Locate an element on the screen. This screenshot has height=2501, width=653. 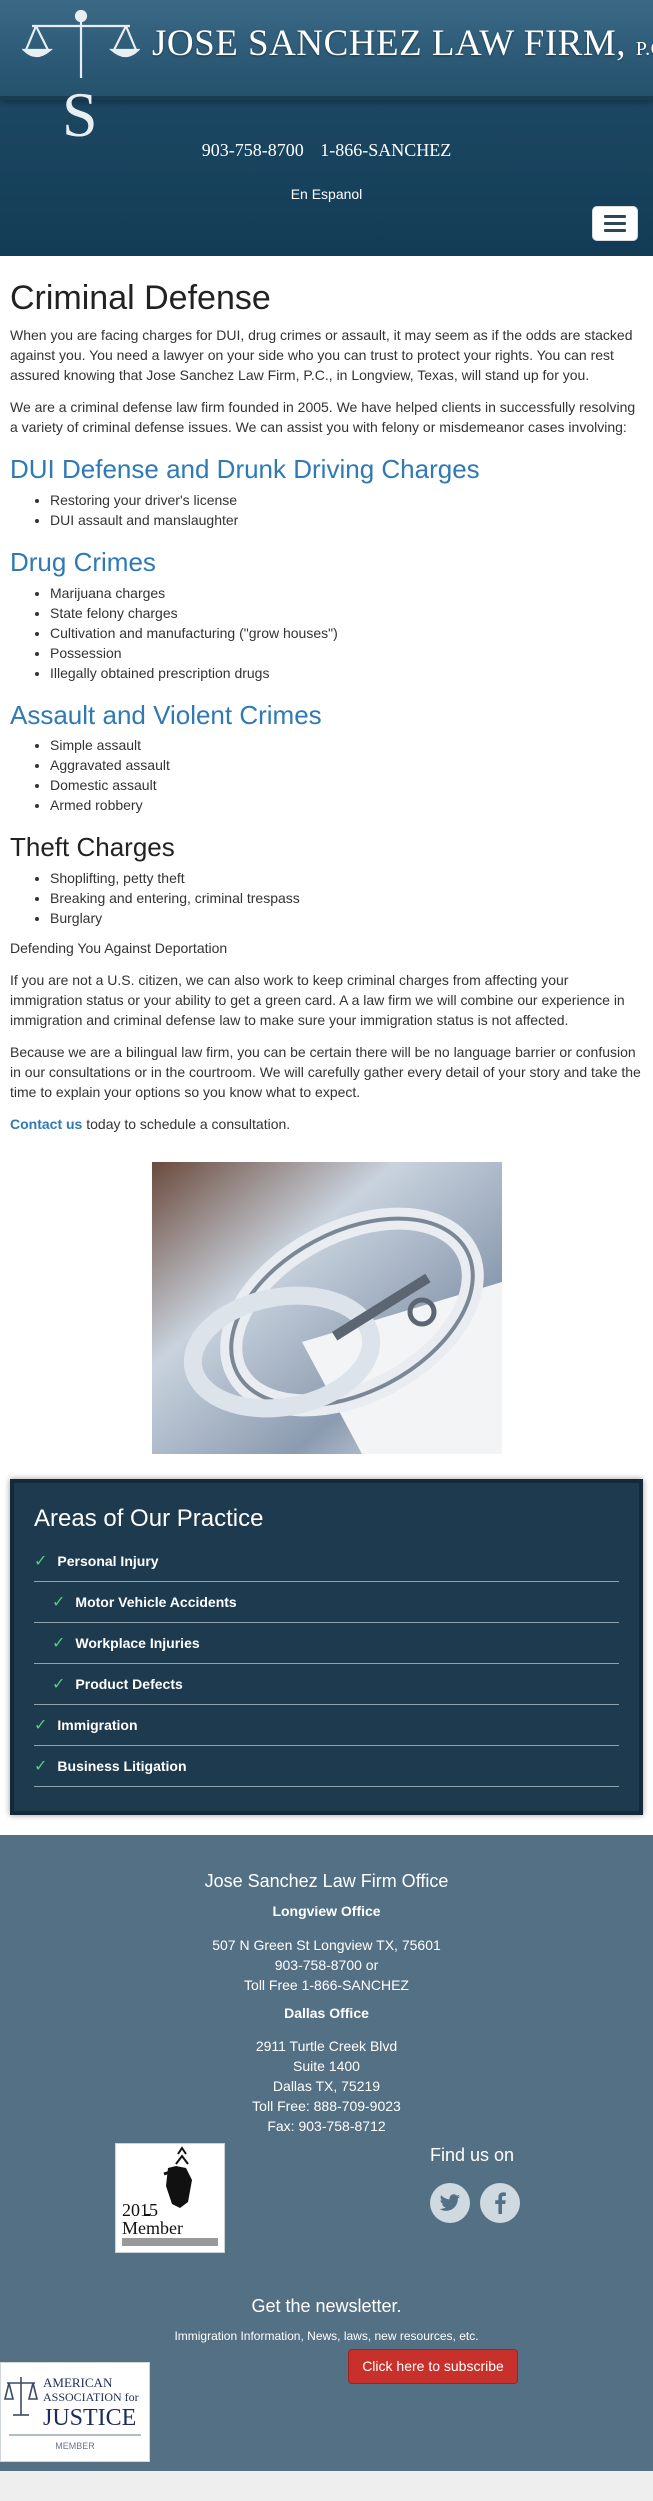
twitter-icon is located at coordinates (449, 2202).